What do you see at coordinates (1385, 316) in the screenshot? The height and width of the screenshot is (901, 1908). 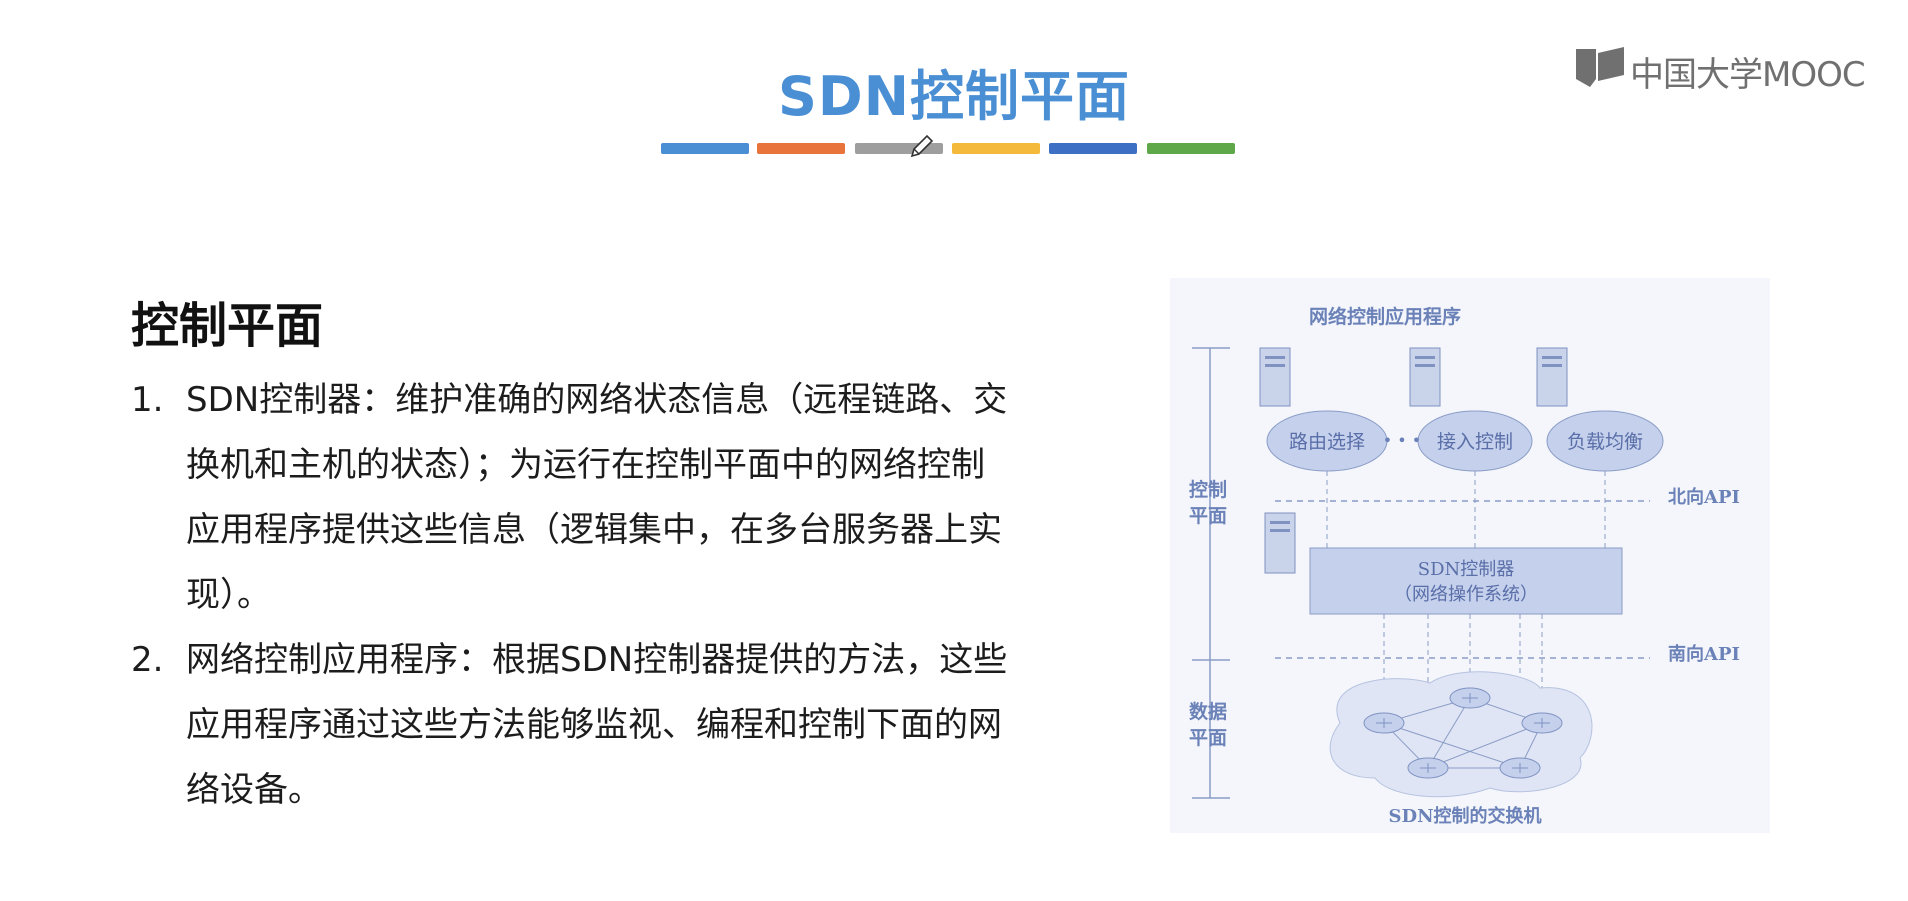 I see `top-label: 网络控制应用程序` at bounding box center [1385, 316].